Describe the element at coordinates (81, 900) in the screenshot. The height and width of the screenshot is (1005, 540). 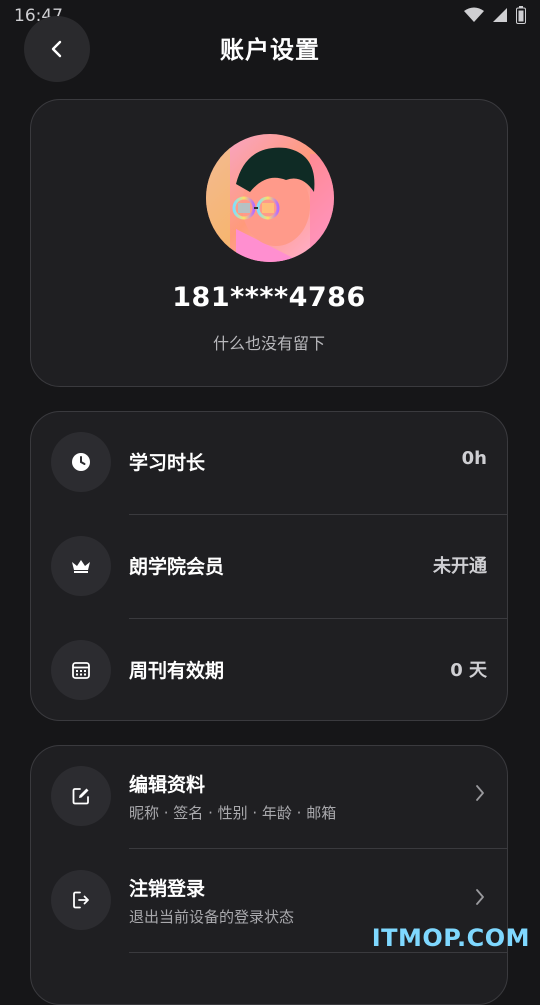
I see `logout-icon` at that location.